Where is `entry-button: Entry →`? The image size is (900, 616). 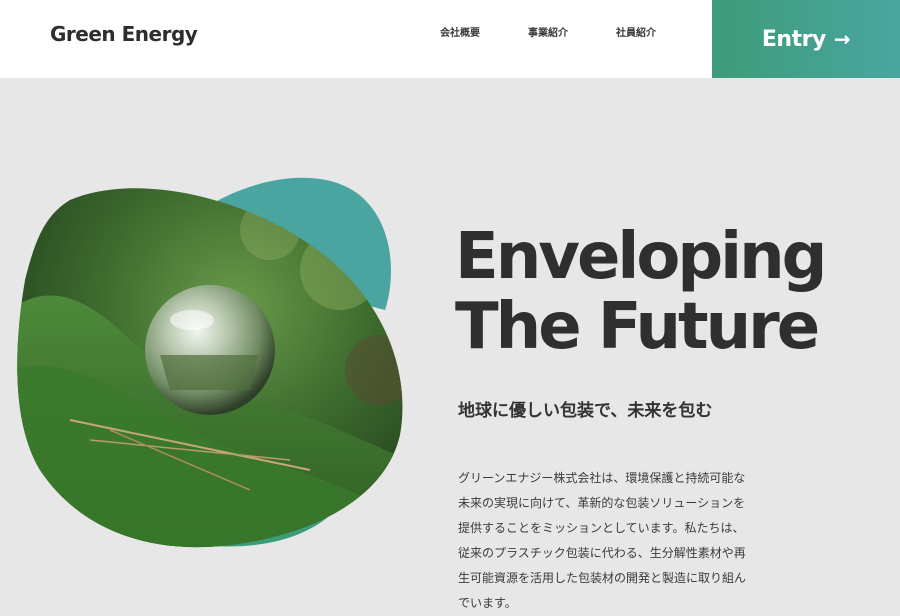
entry-button: Entry → is located at coordinates (806, 39).